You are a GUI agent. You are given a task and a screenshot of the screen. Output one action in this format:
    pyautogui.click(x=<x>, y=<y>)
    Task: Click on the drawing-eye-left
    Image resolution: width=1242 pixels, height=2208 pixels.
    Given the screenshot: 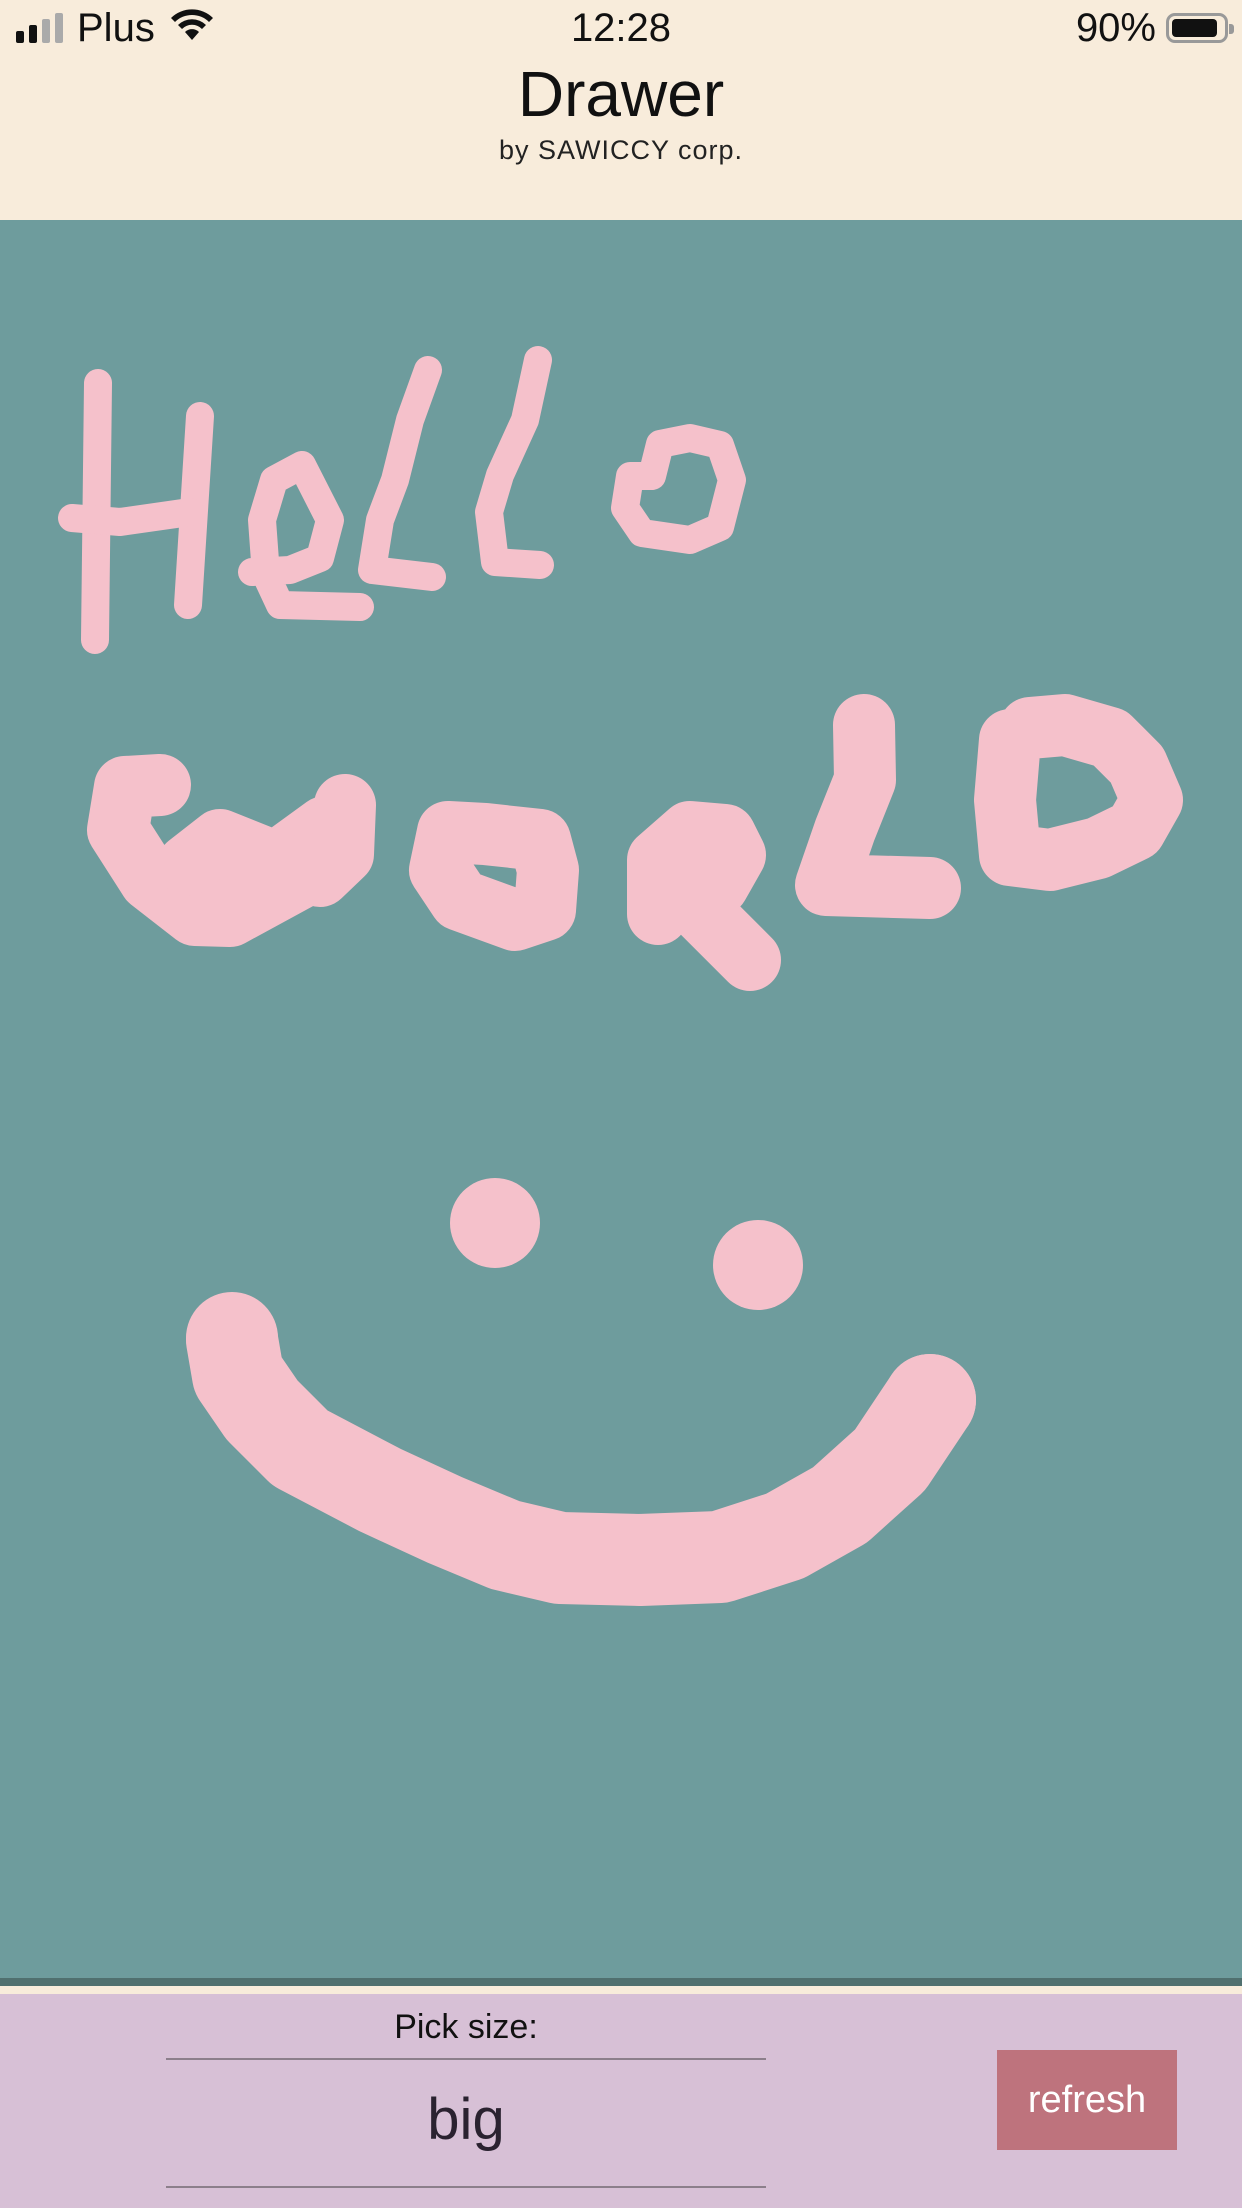 What is the action you would take?
    pyautogui.click(x=495, y=1223)
    